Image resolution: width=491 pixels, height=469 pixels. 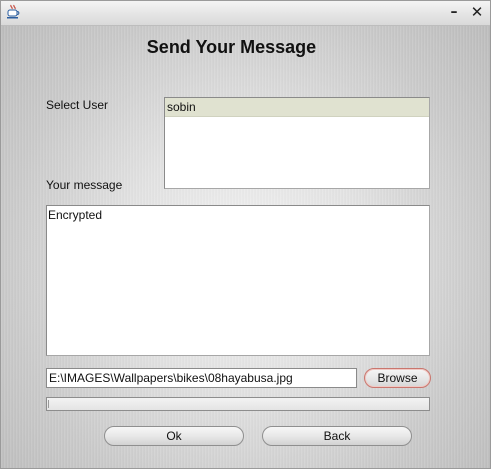 What do you see at coordinates (84, 185) in the screenshot?
I see `your-message-label: Your message` at bounding box center [84, 185].